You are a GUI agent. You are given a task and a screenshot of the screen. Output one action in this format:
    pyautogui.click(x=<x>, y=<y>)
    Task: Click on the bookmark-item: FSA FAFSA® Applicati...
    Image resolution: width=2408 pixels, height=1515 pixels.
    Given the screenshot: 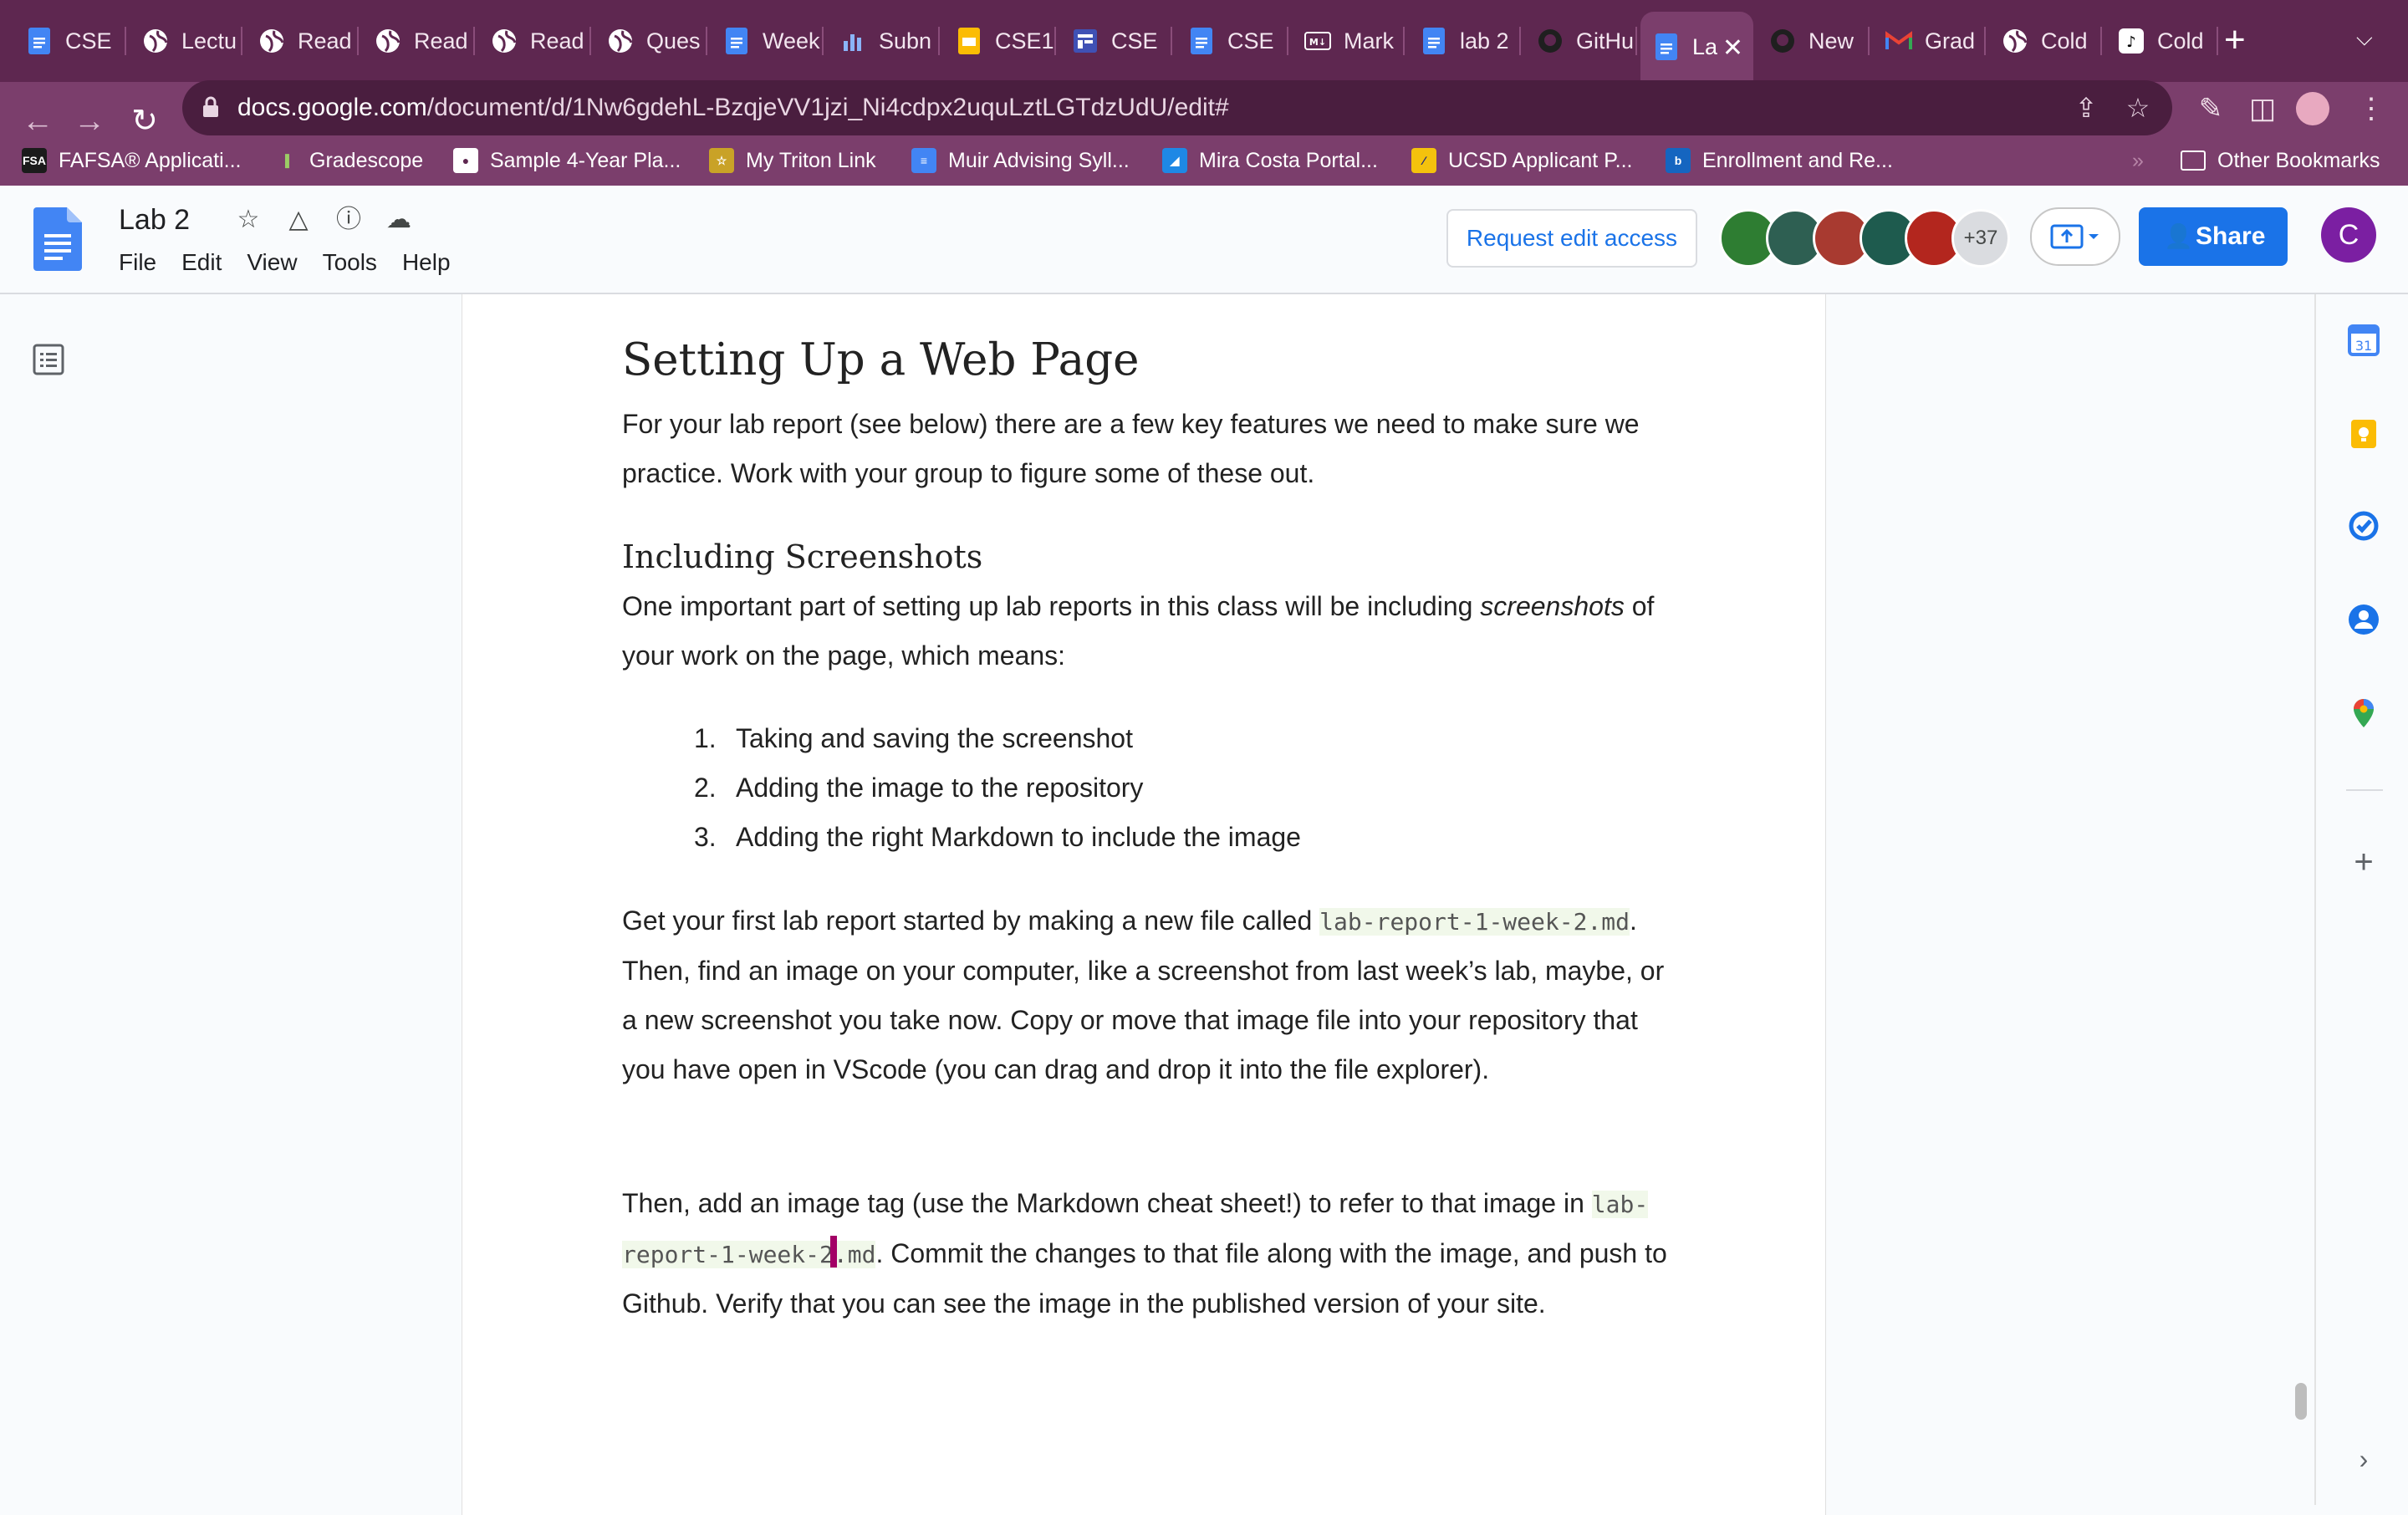 What is the action you would take?
    pyautogui.click(x=132, y=160)
    